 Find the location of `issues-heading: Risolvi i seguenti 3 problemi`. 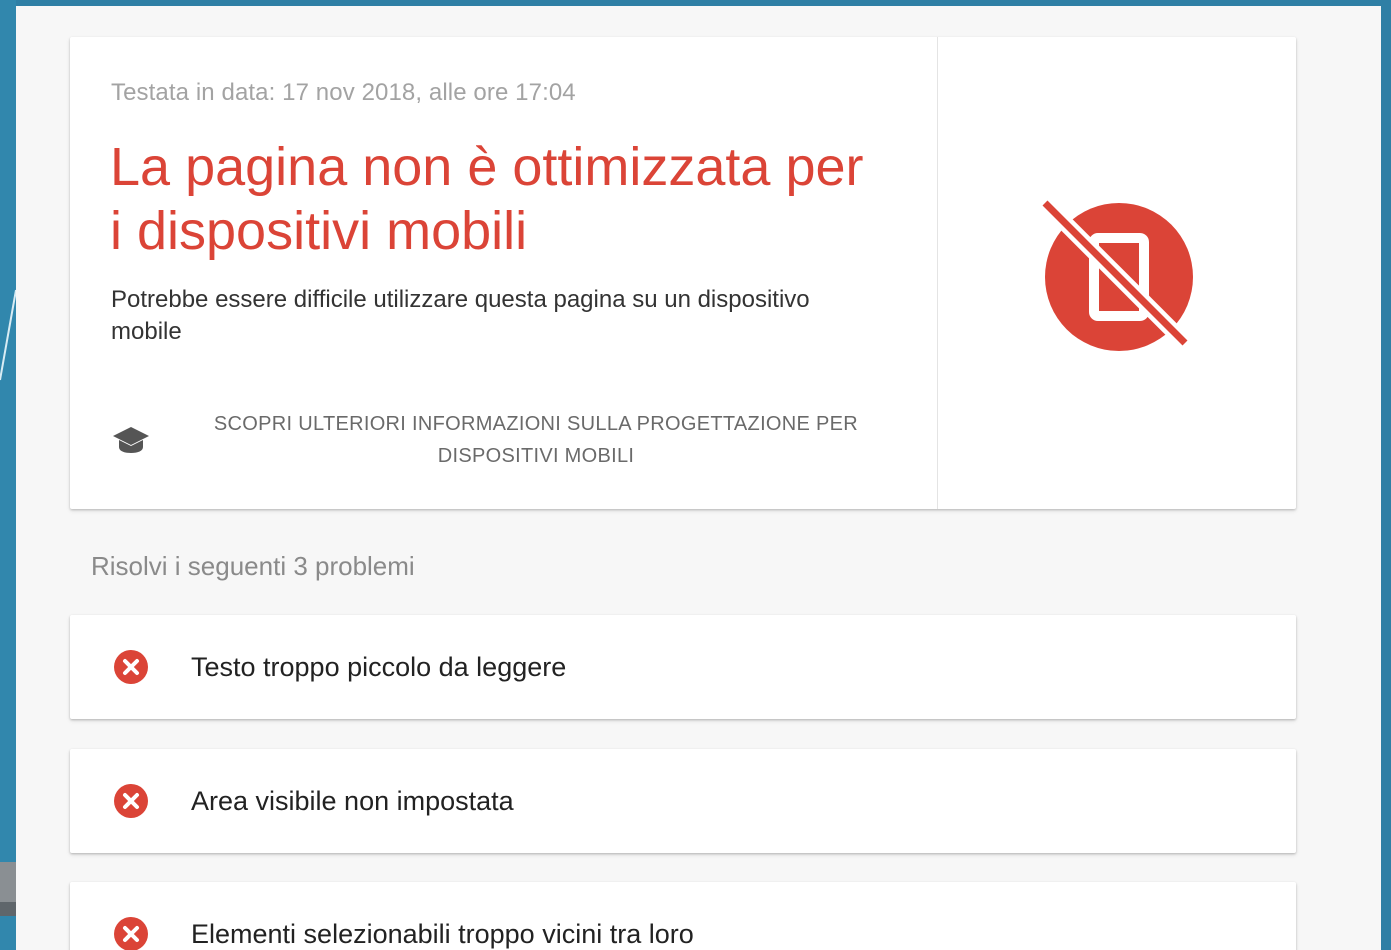

issues-heading: Risolvi i seguenti 3 problemi is located at coordinates (253, 566).